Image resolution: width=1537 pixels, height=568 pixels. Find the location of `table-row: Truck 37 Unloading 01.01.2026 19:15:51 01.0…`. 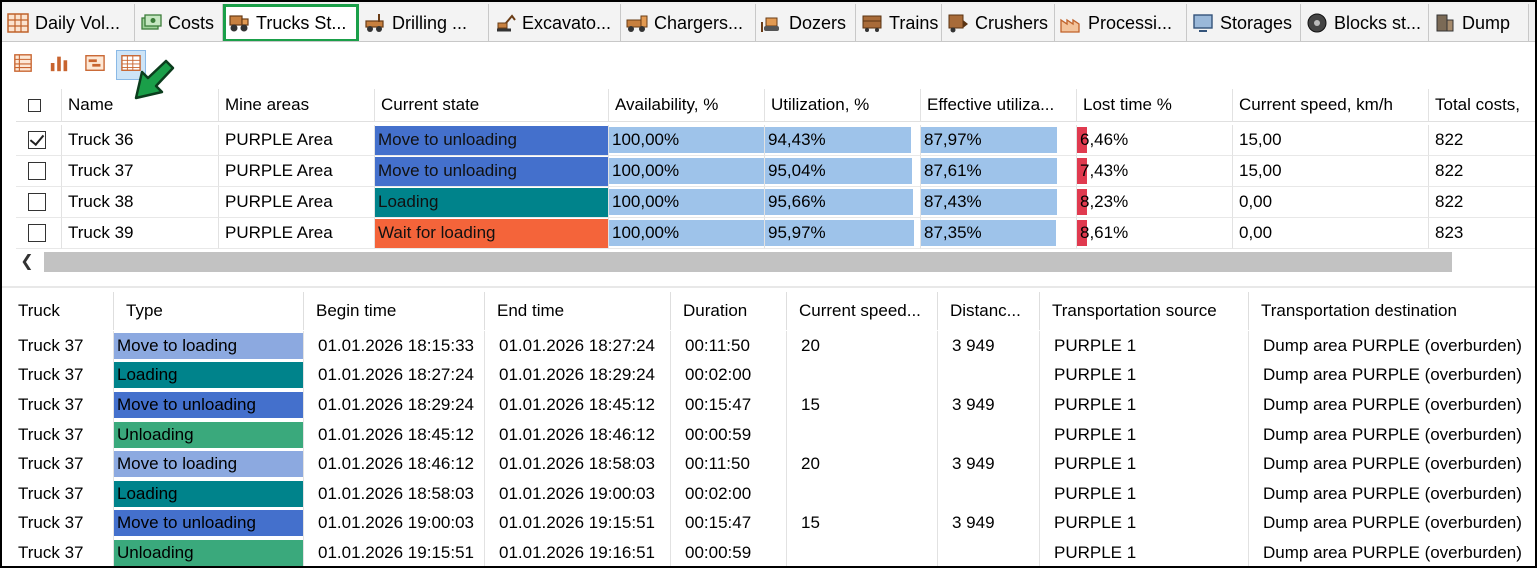

table-row: Truck 37 Unloading 01.01.2026 19:15:51 01.0… is located at coordinates (775, 552).